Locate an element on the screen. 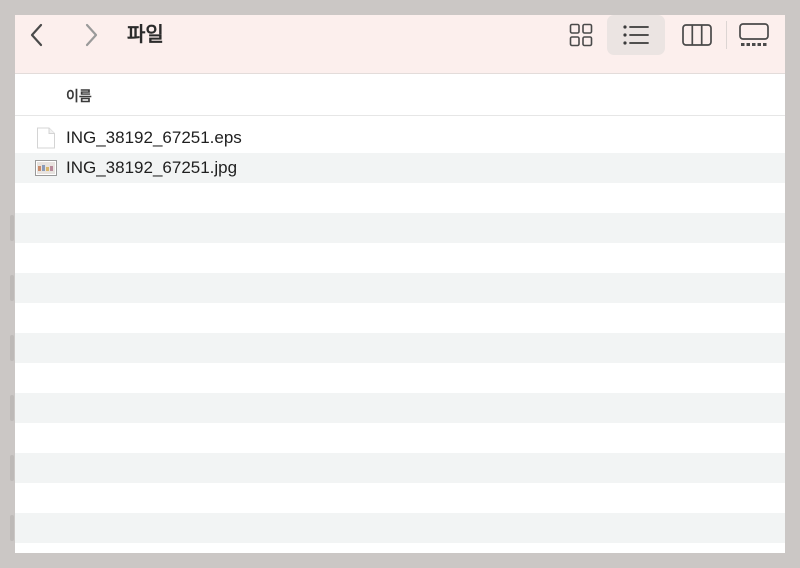 The height and width of the screenshot is (568, 800). window-title: 파일 is located at coordinates (145, 35).